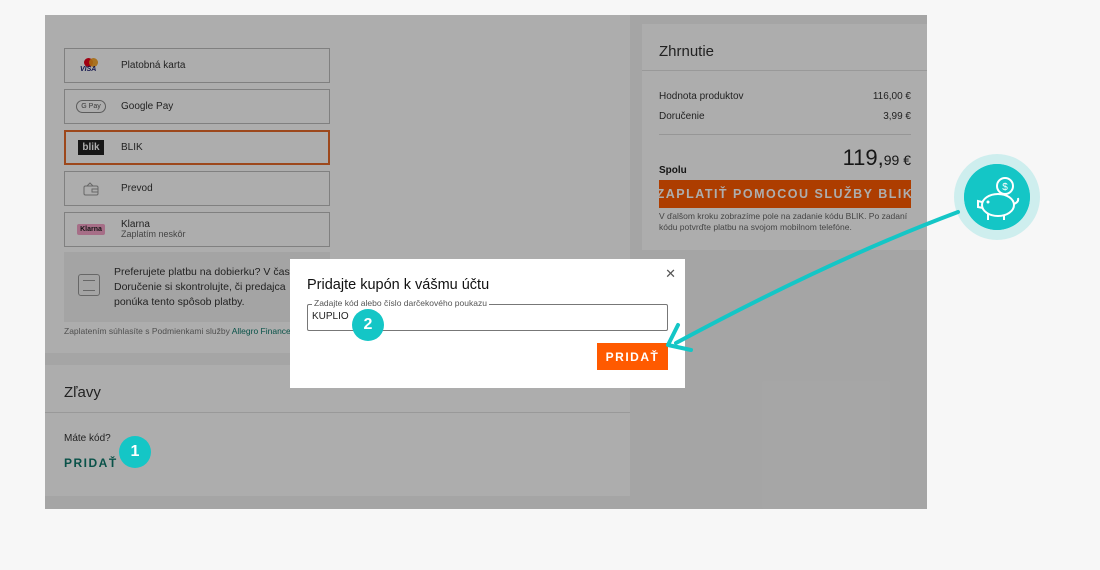 The width and height of the screenshot is (1100, 570). What do you see at coordinates (632, 356) in the screenshot?
I see `add-coupon-button: PRIDAŤ` at bounding box center [632, 356].